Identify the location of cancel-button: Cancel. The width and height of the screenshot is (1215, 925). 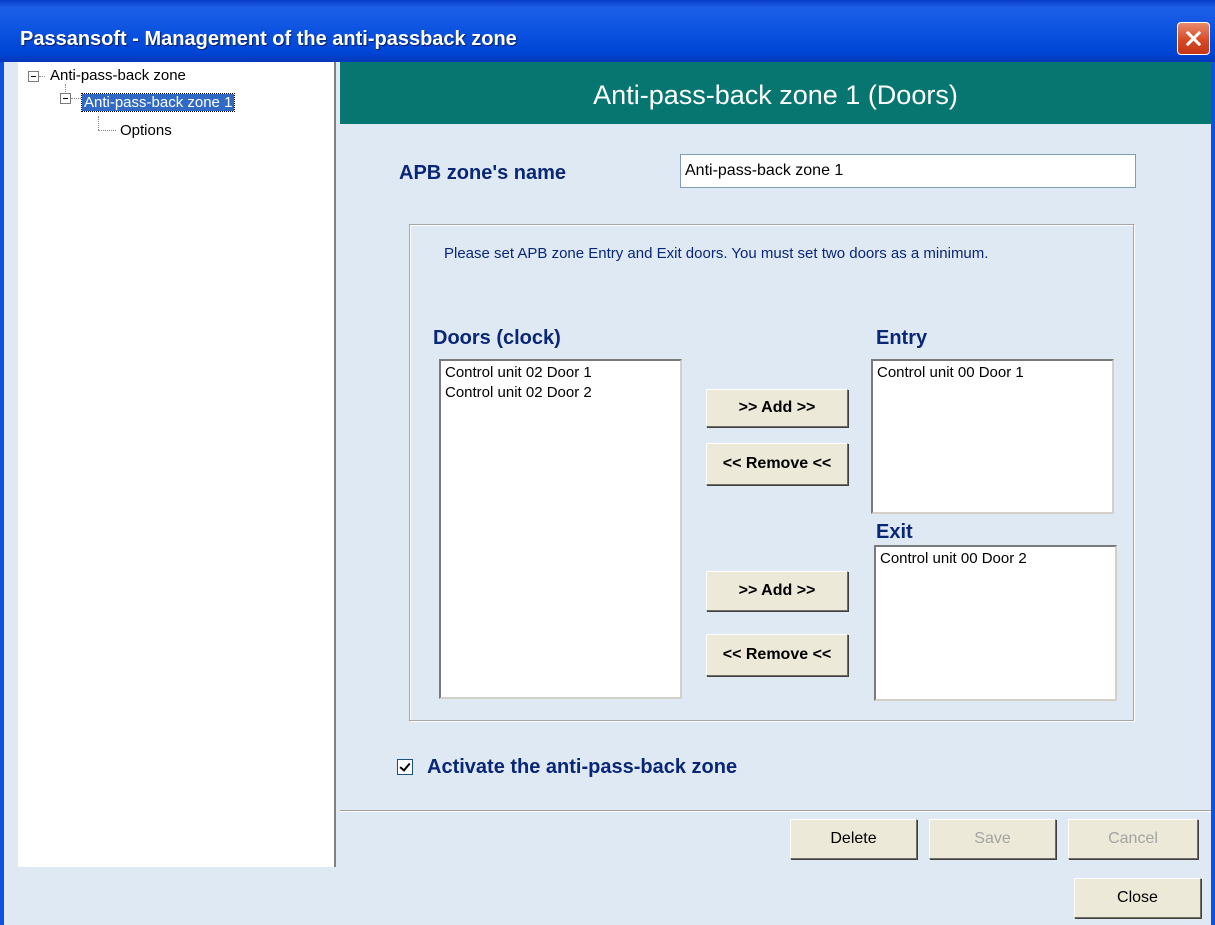
(1133, 839).